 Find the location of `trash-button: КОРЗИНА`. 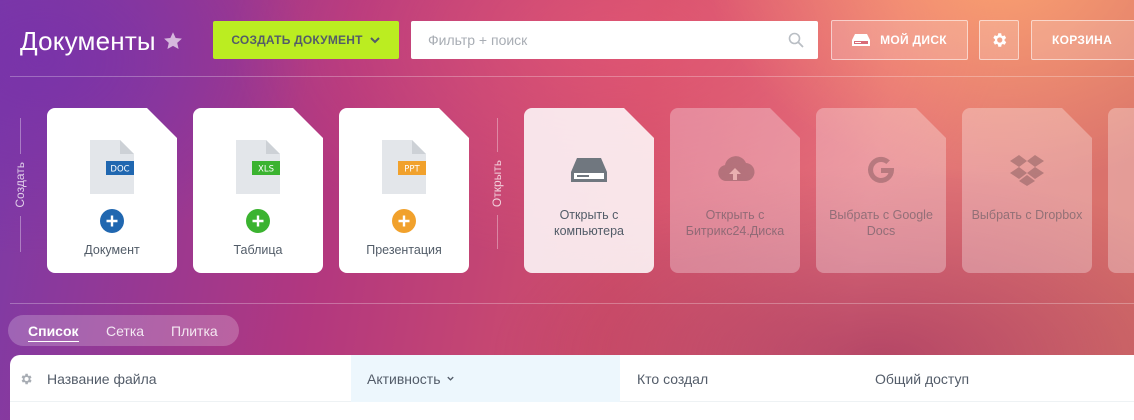

trash-button: КОРЗИНА is located at coordinates (1082, 40).